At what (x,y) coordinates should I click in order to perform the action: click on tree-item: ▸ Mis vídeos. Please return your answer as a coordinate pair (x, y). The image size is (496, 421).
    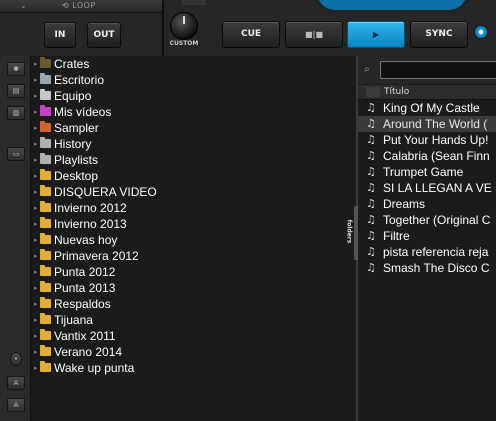
    Looking at the image, I should click on (193, 112).